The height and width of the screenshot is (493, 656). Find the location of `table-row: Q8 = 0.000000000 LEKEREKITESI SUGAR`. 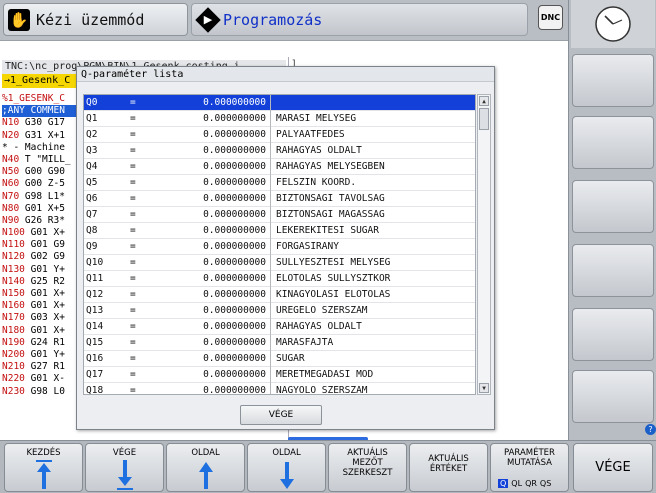

table-row: Q8 = 0.000000000 LEKEREKITESI SUGAR is located at coordinates (279, 231).